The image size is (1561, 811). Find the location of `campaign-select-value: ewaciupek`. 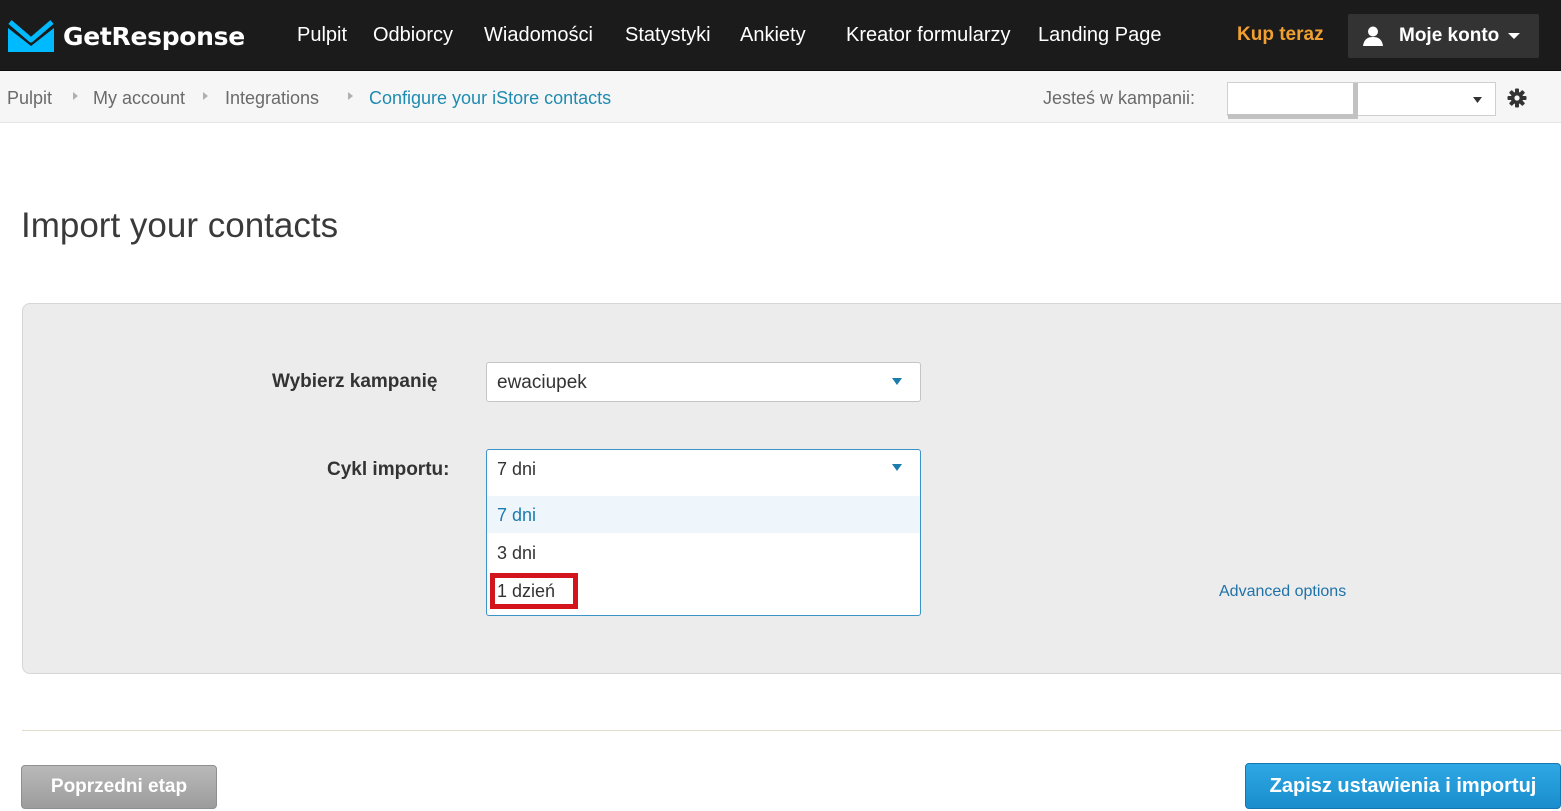

campaign-select-value: ewaciupek is located at coordinates (542, 382).